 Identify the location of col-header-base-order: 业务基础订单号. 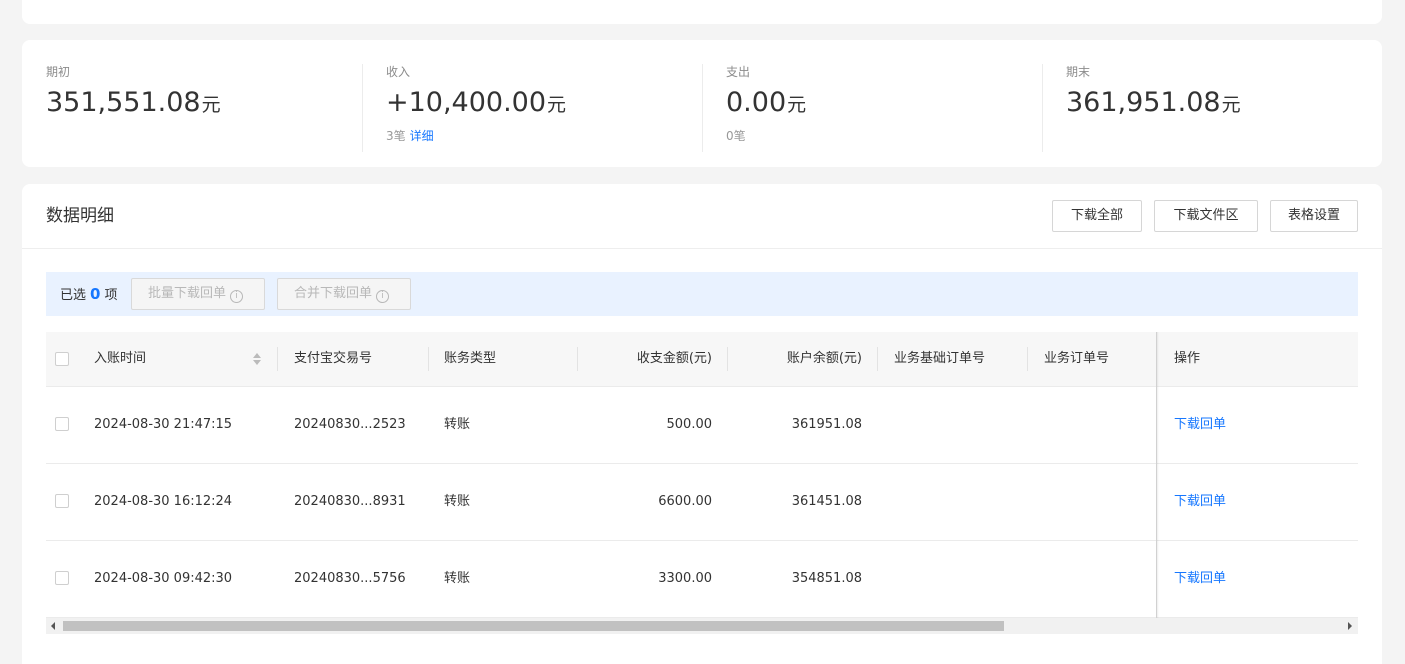
(940, 358).